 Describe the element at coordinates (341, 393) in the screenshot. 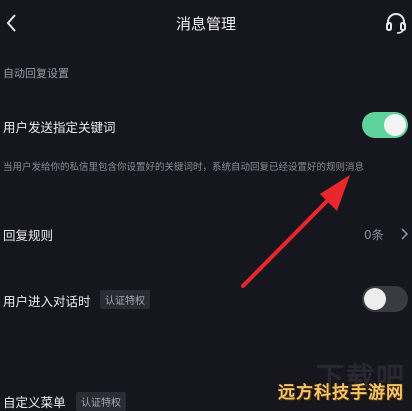

I see `watermark-overlay: 远方科技手游网` at that location.